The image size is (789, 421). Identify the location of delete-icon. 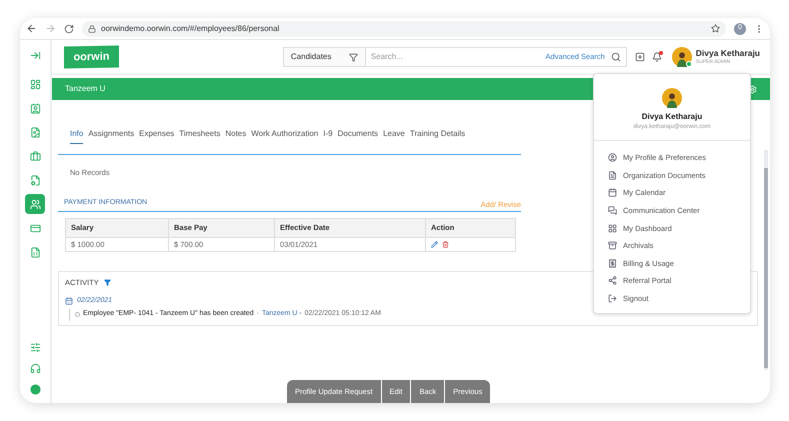
(445, 244).